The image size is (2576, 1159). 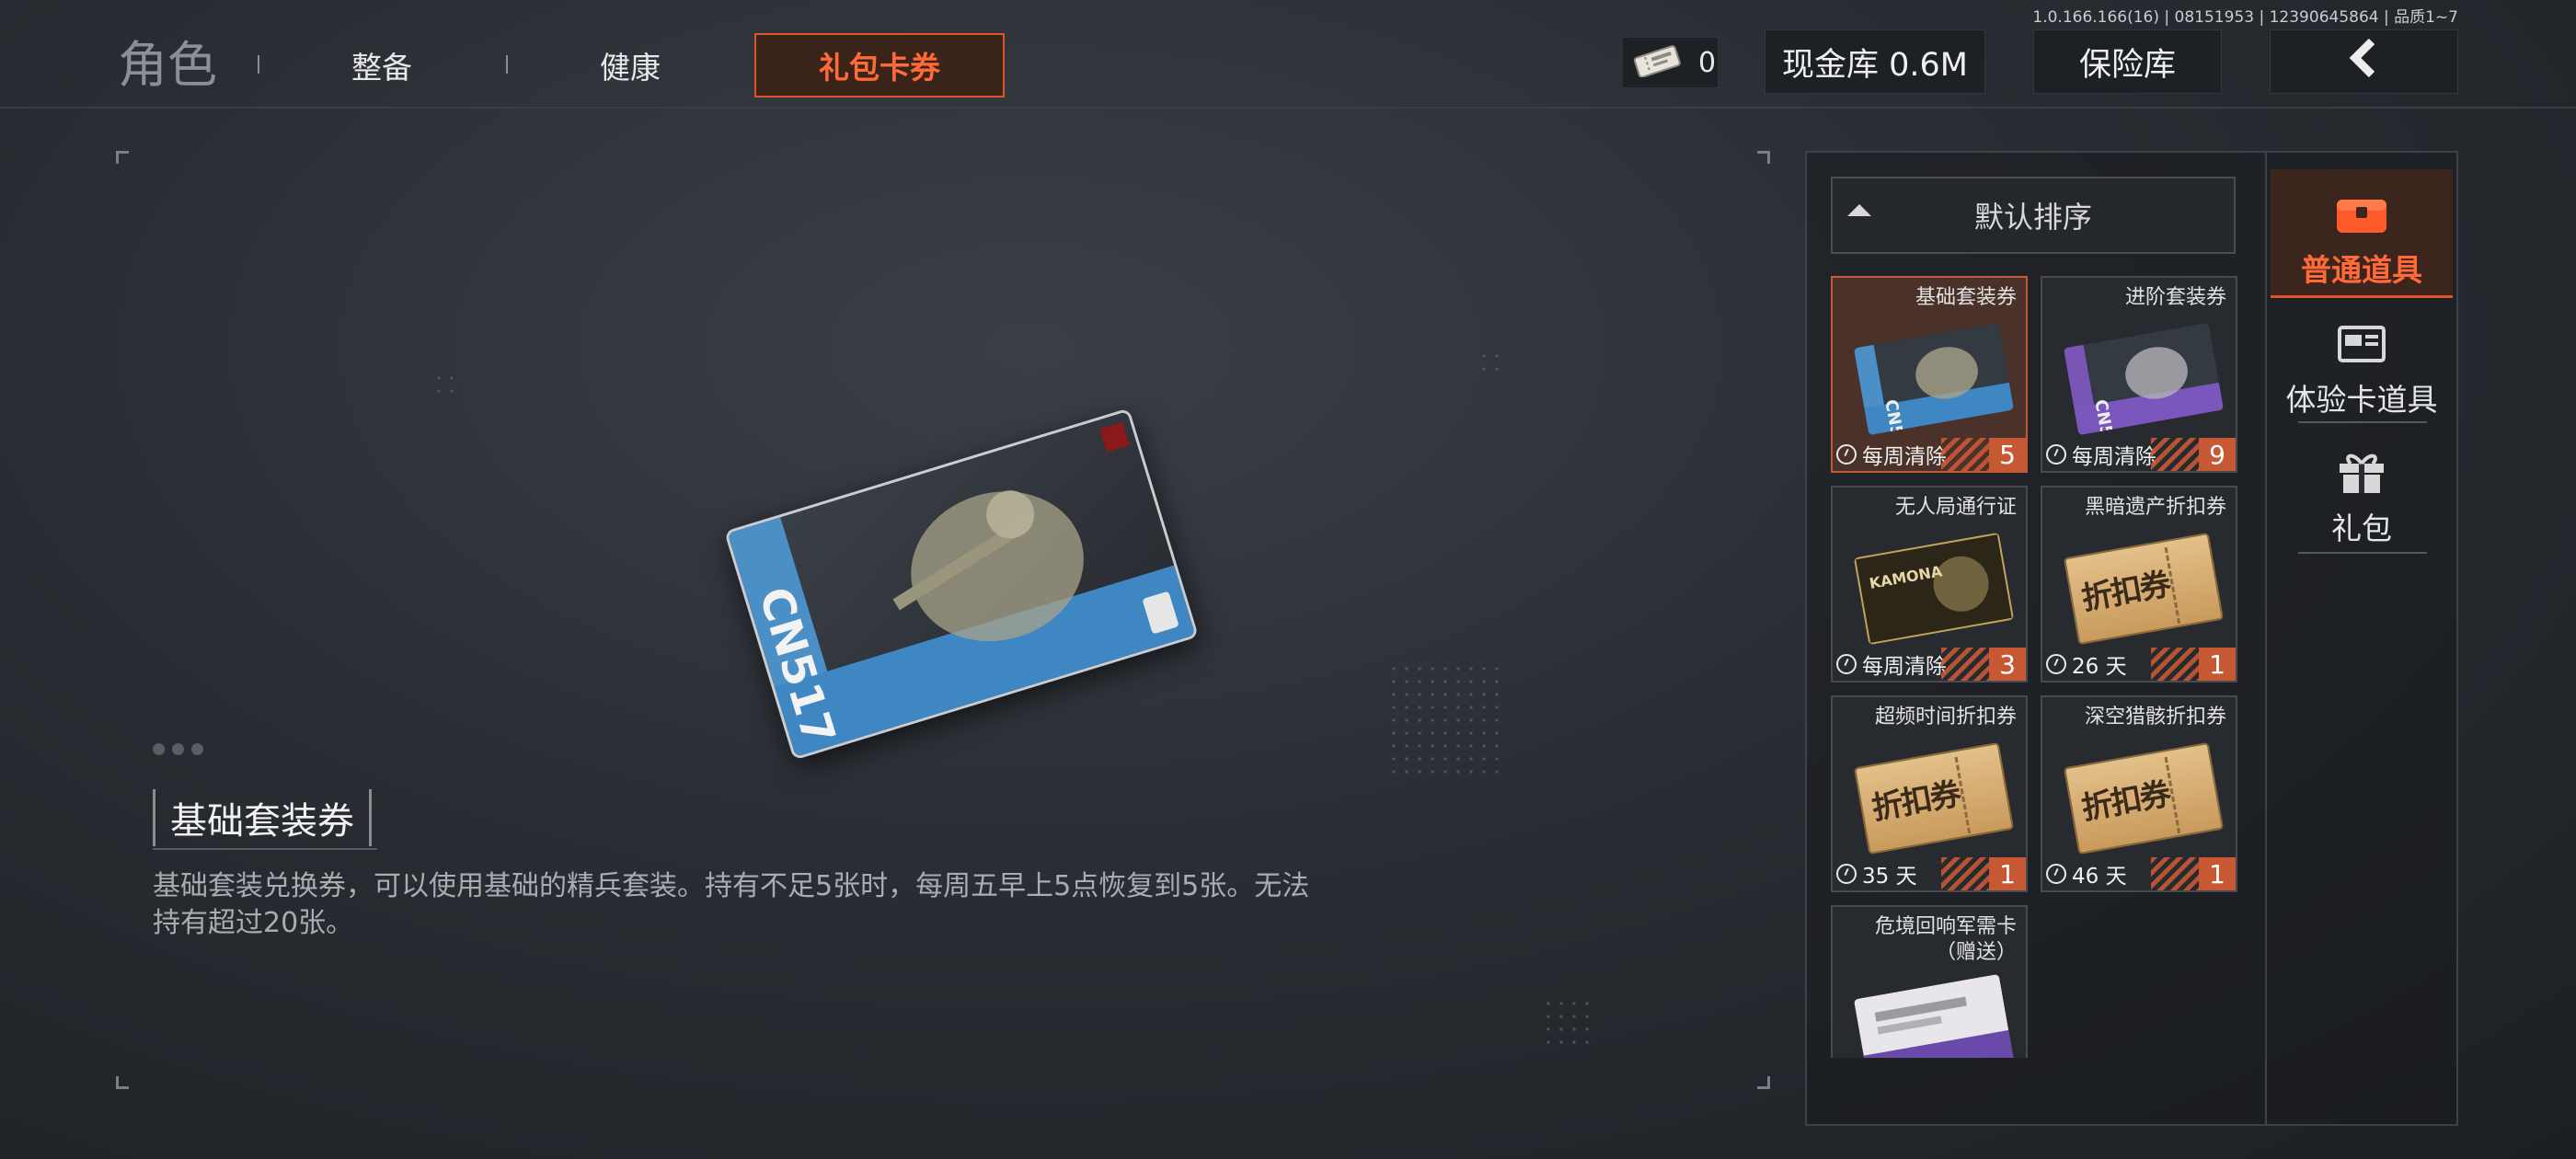 I want to click on item-footer: 每周清除 5, so click(x=1929, y=454).